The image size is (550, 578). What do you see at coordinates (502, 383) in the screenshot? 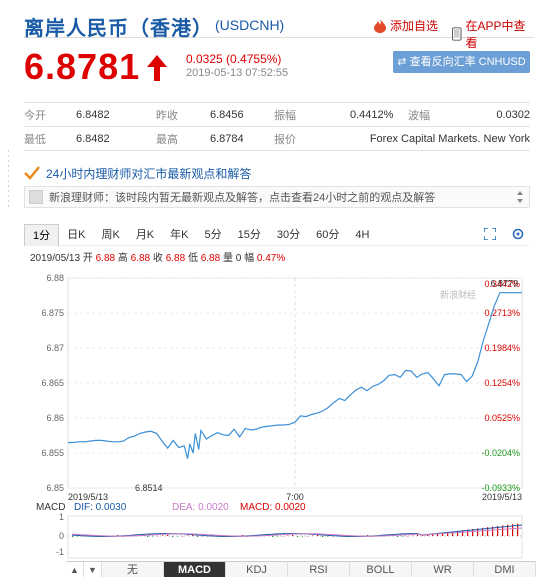
I see `pct-tick-label: 0.1254%` at bounding box center [502, 383].